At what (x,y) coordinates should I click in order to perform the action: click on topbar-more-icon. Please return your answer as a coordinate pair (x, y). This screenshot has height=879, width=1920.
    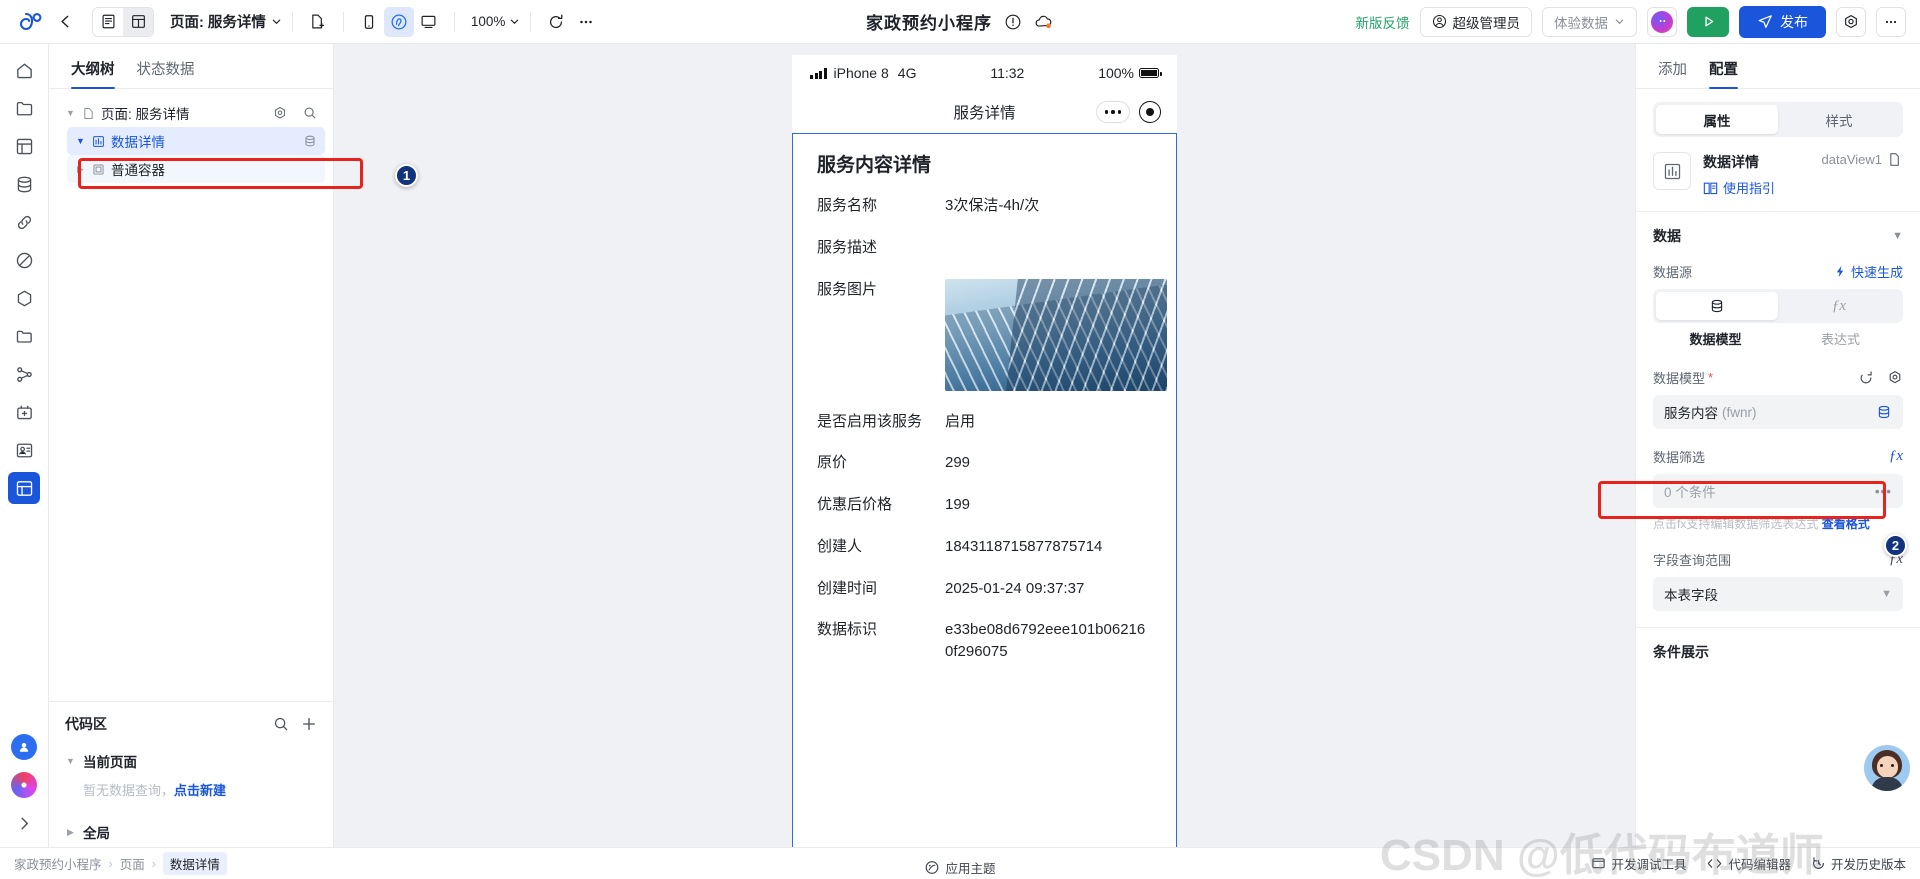
    Looking at the image, I should click on (1891, 21).